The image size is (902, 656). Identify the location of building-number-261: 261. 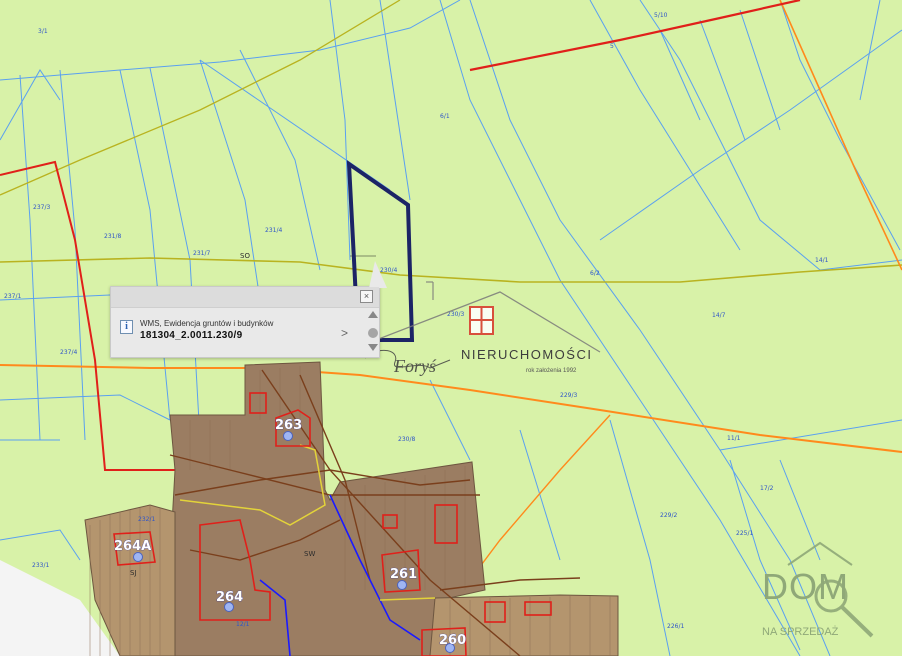
(403, 574).